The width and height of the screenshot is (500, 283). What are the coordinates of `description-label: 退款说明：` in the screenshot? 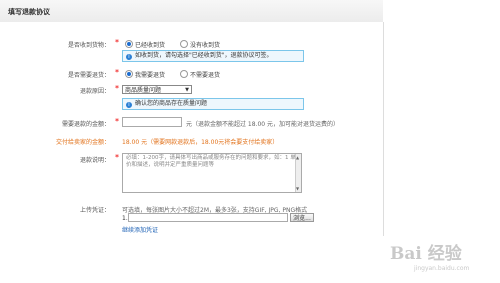 It's located at (94, 160).